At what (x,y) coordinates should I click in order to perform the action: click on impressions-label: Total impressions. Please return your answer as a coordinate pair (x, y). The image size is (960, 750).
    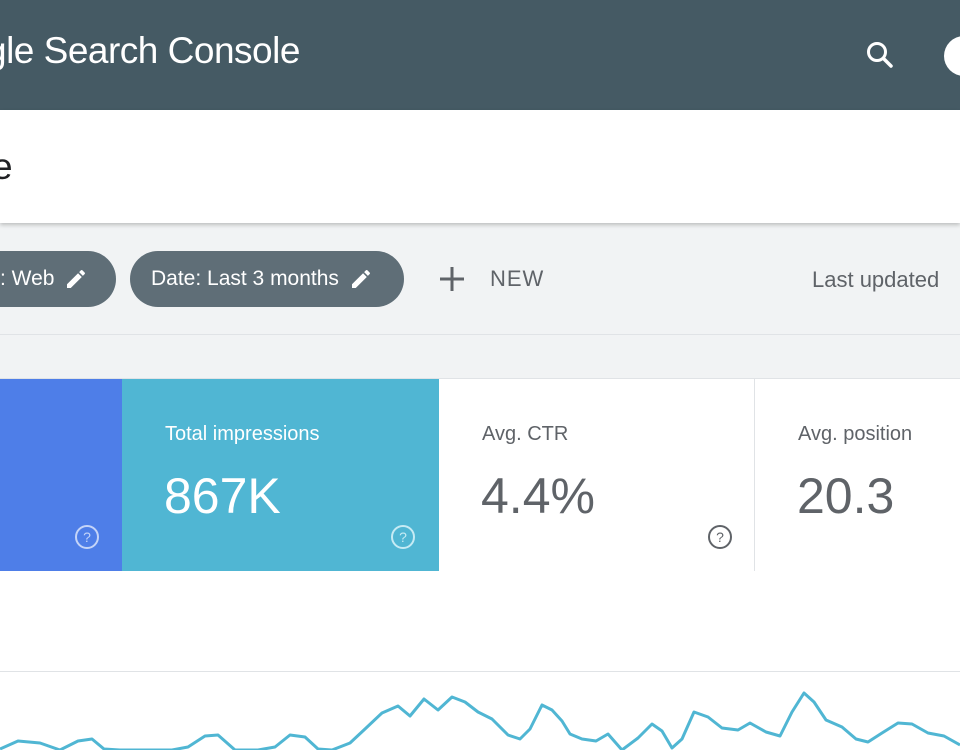
    Looking at the image, I should click on (242, 434).